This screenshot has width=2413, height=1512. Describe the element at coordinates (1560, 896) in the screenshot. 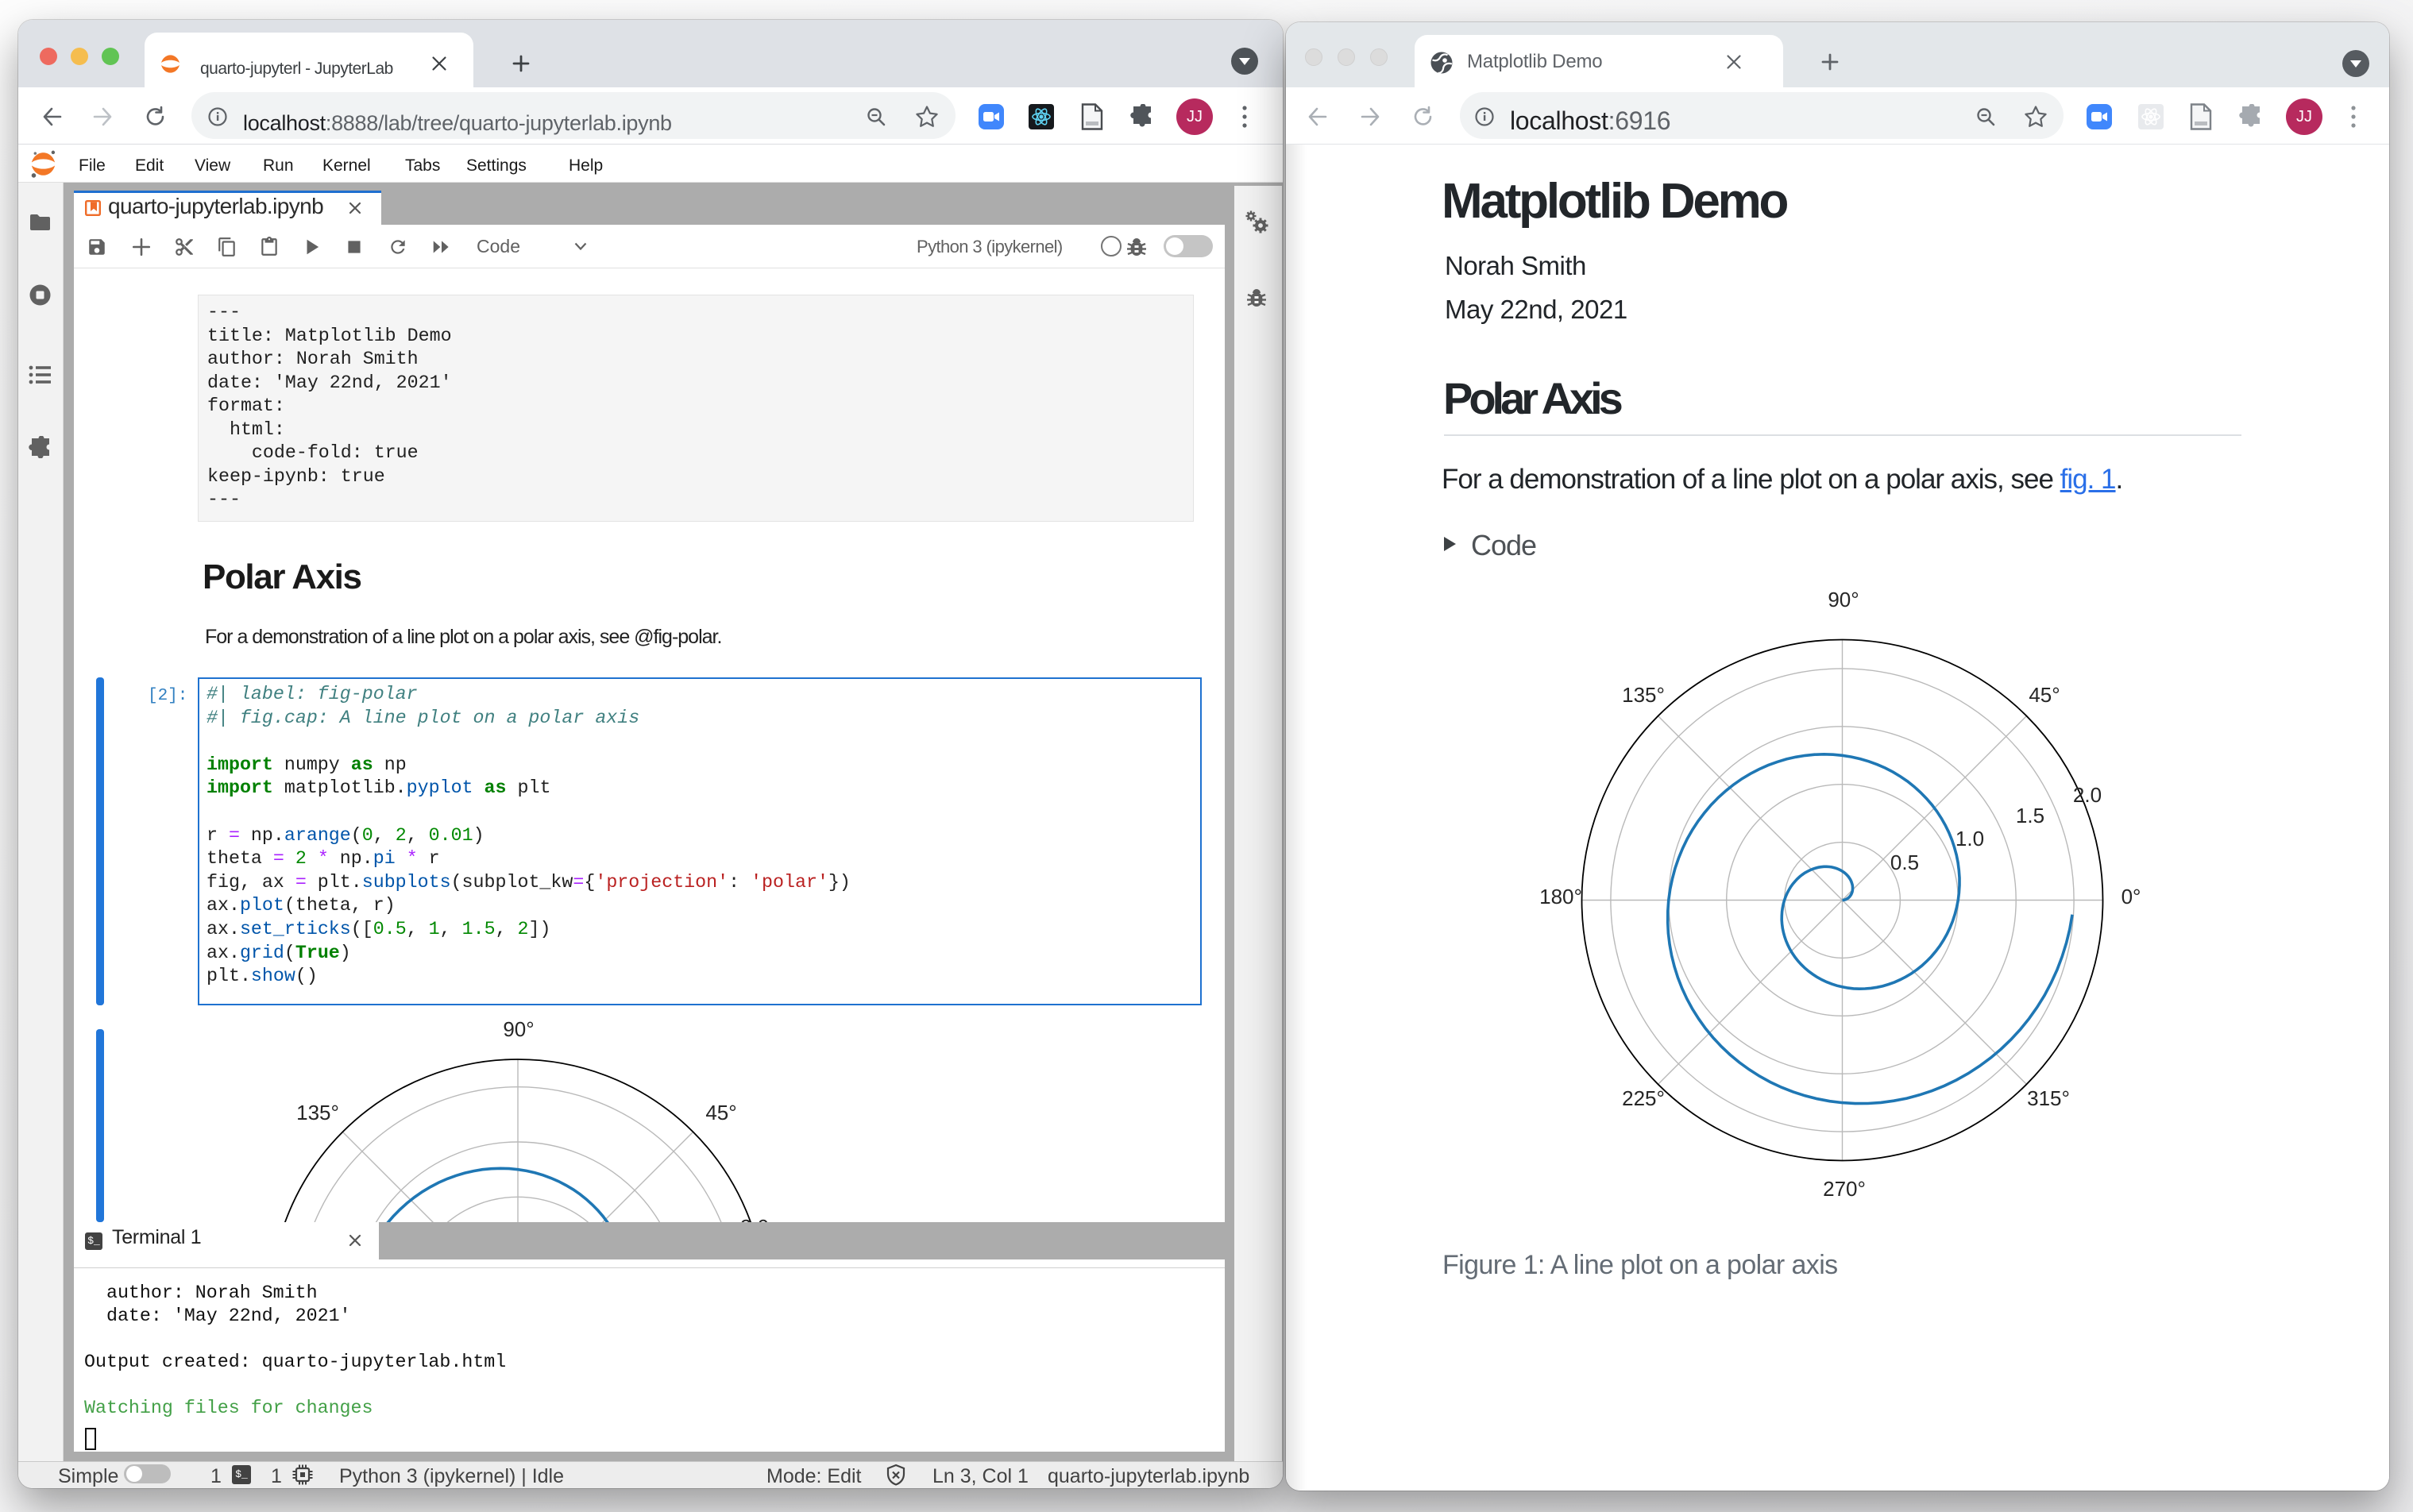

I see `svg-text: 180°` at that location.